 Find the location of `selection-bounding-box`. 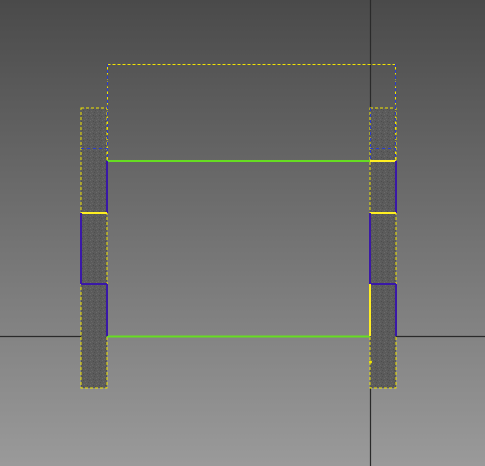

selection-bounding-box is located at coordinates (251, 113).